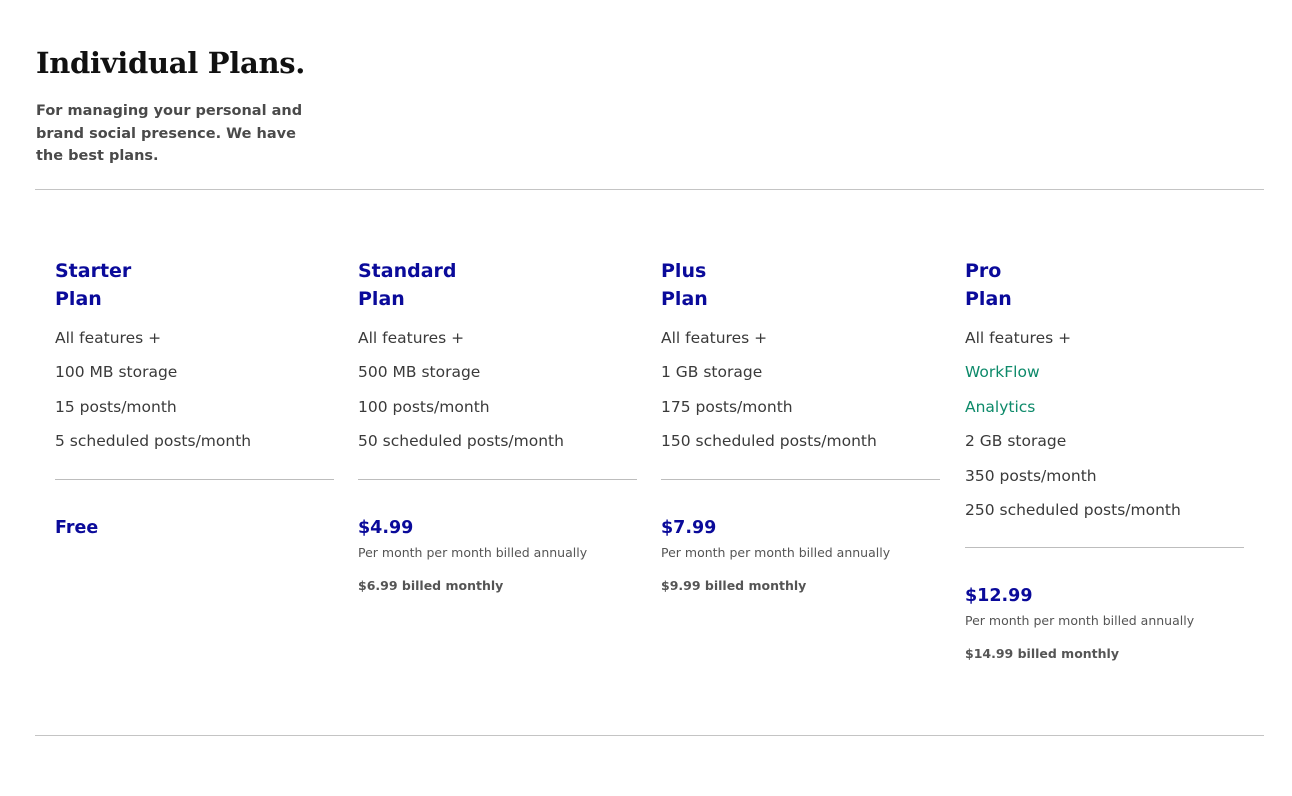 Image resolution: width=1292 pixels, height=796 pixels. I want to click on plan-name: Standard Plan, so click(498, 285).